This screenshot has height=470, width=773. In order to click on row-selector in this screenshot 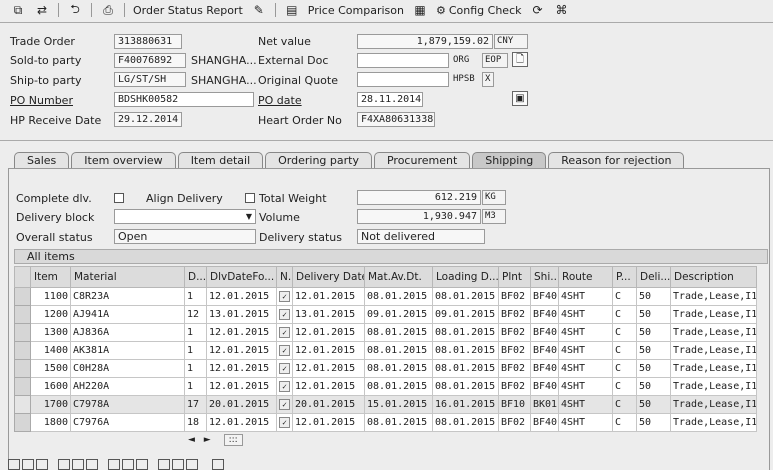, I will do `click(22, 314)`.